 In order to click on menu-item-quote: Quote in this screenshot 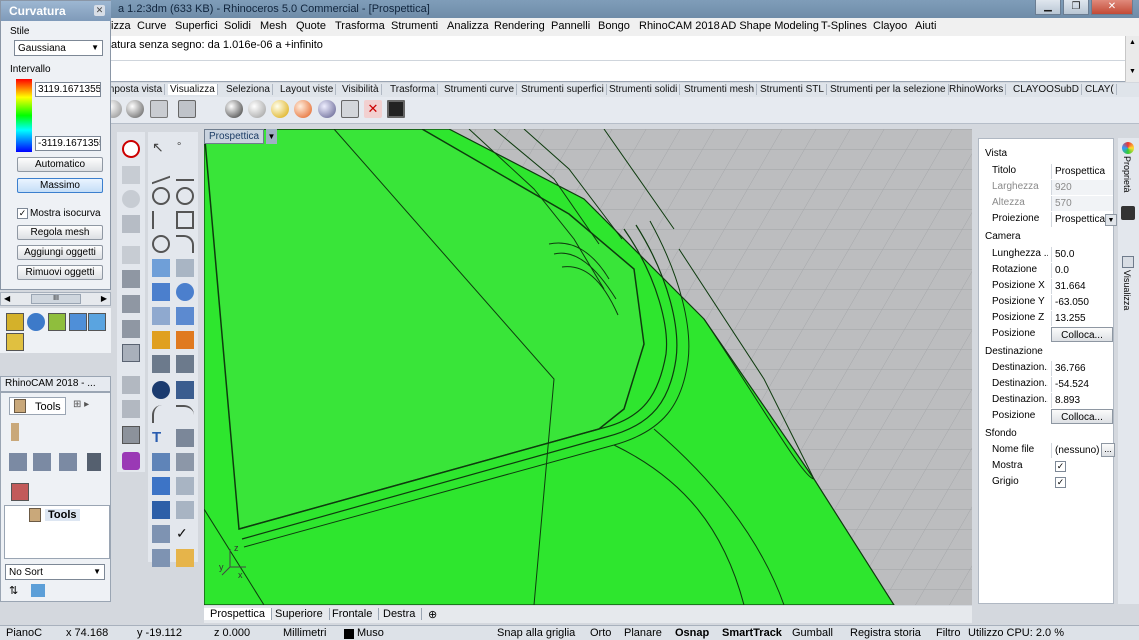, I will do `click(311, 26)`.